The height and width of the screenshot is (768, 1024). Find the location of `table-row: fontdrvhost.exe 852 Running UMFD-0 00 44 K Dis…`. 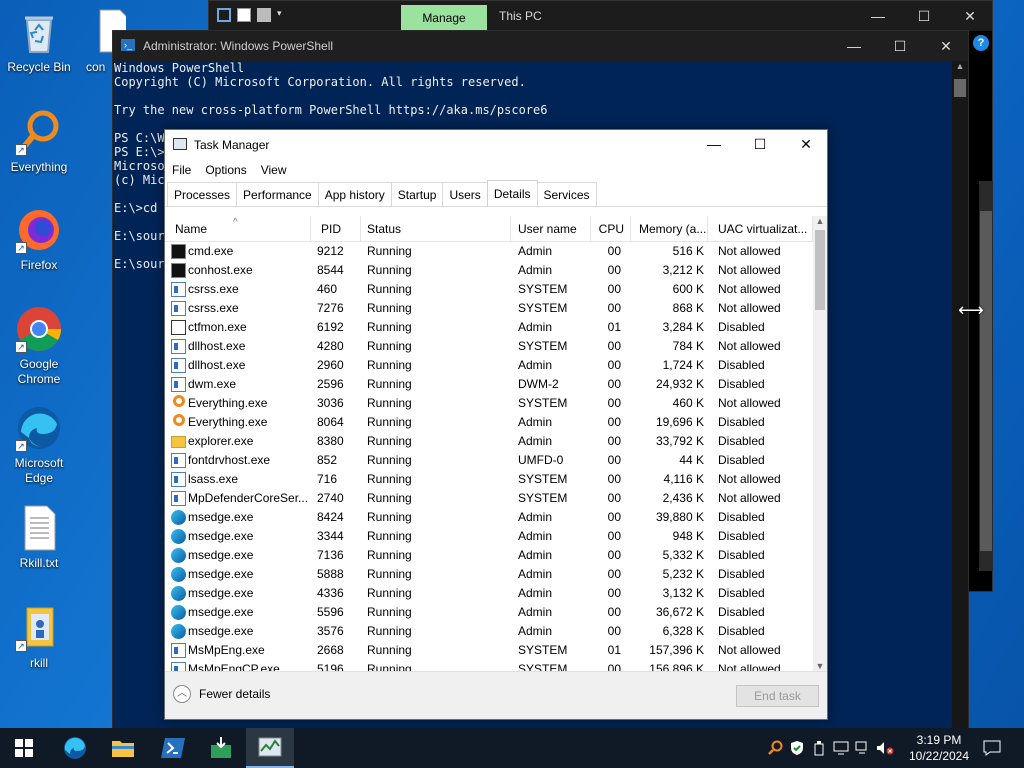

table-row: fontdrvhost.exe 852 Running UMFD-0 00 44 K Dis… is located at coordinates (489, 460).